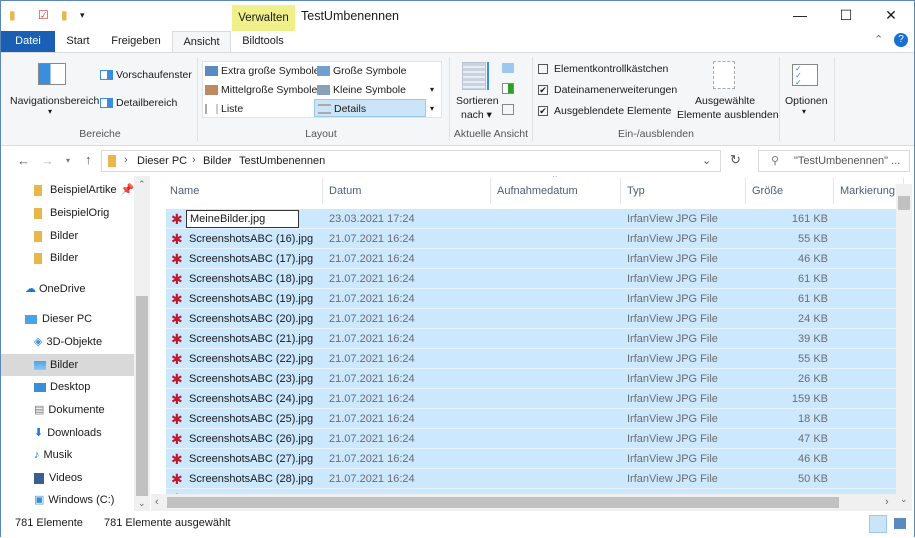  Describe the element at coordinates (43, 15) in the screenshot. I see `properties-icon: ☑` at that location.